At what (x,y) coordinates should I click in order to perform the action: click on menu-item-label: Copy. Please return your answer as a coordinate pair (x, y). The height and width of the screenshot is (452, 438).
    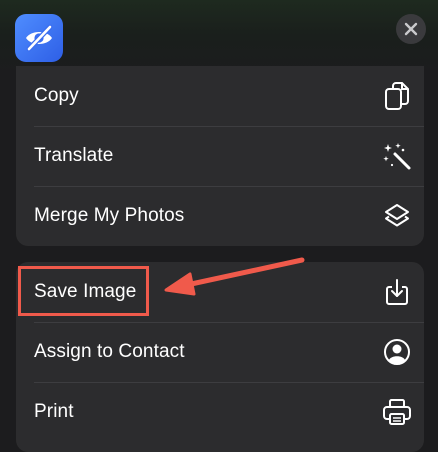
    Looking at the image, I should click on (56, 95).